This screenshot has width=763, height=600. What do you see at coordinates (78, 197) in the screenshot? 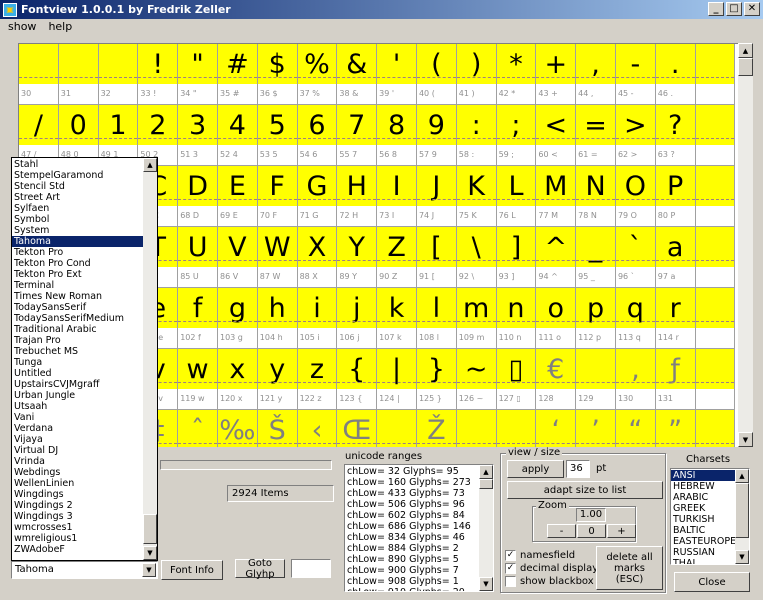
I see `font-list-item: Street Art` at bounding box center [78, 197].